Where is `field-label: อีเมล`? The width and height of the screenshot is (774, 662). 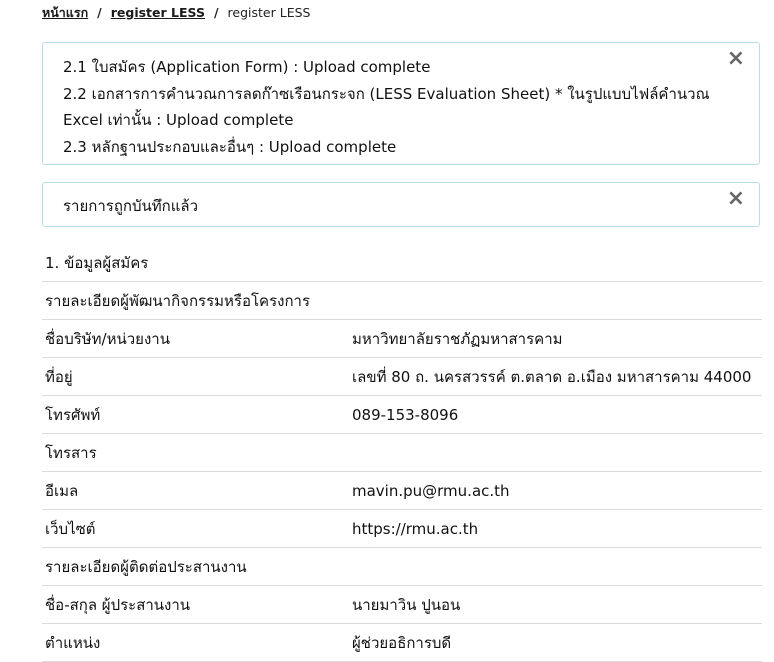
field-label: อีเมล is located at coordinates (197, 490).